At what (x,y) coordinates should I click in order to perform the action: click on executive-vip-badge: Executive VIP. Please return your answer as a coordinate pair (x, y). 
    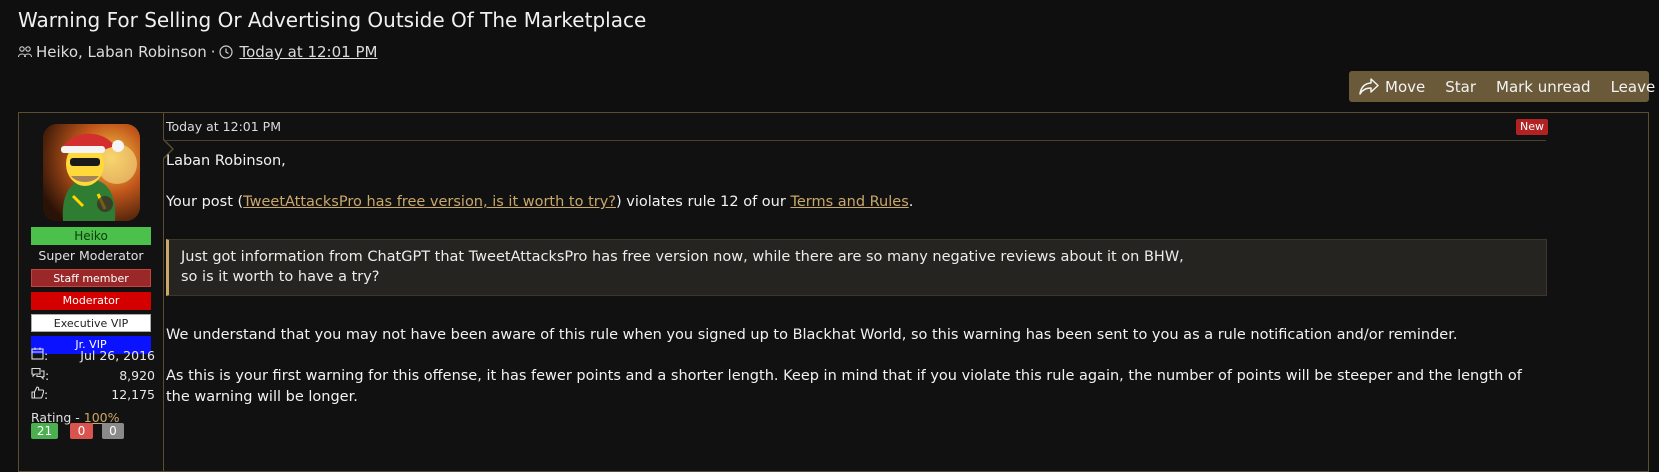
    Looking at the image, I should click on (91, 323).